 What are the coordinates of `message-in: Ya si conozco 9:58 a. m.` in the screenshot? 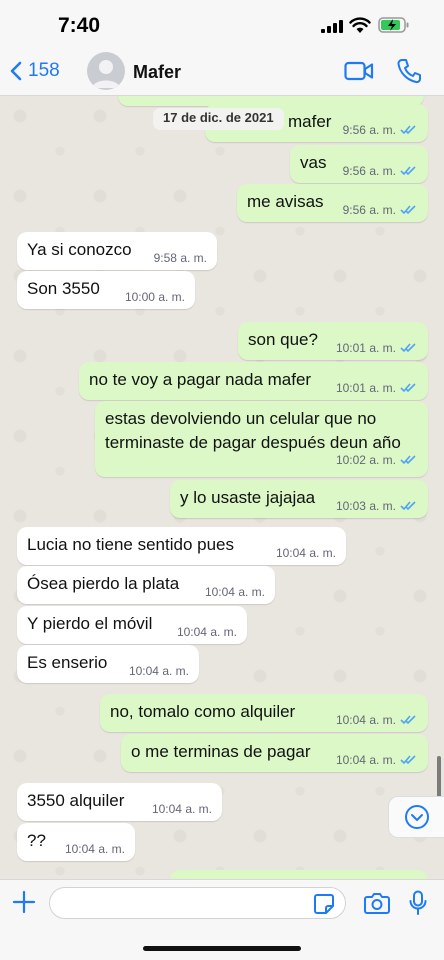 It's located at (117, 251).